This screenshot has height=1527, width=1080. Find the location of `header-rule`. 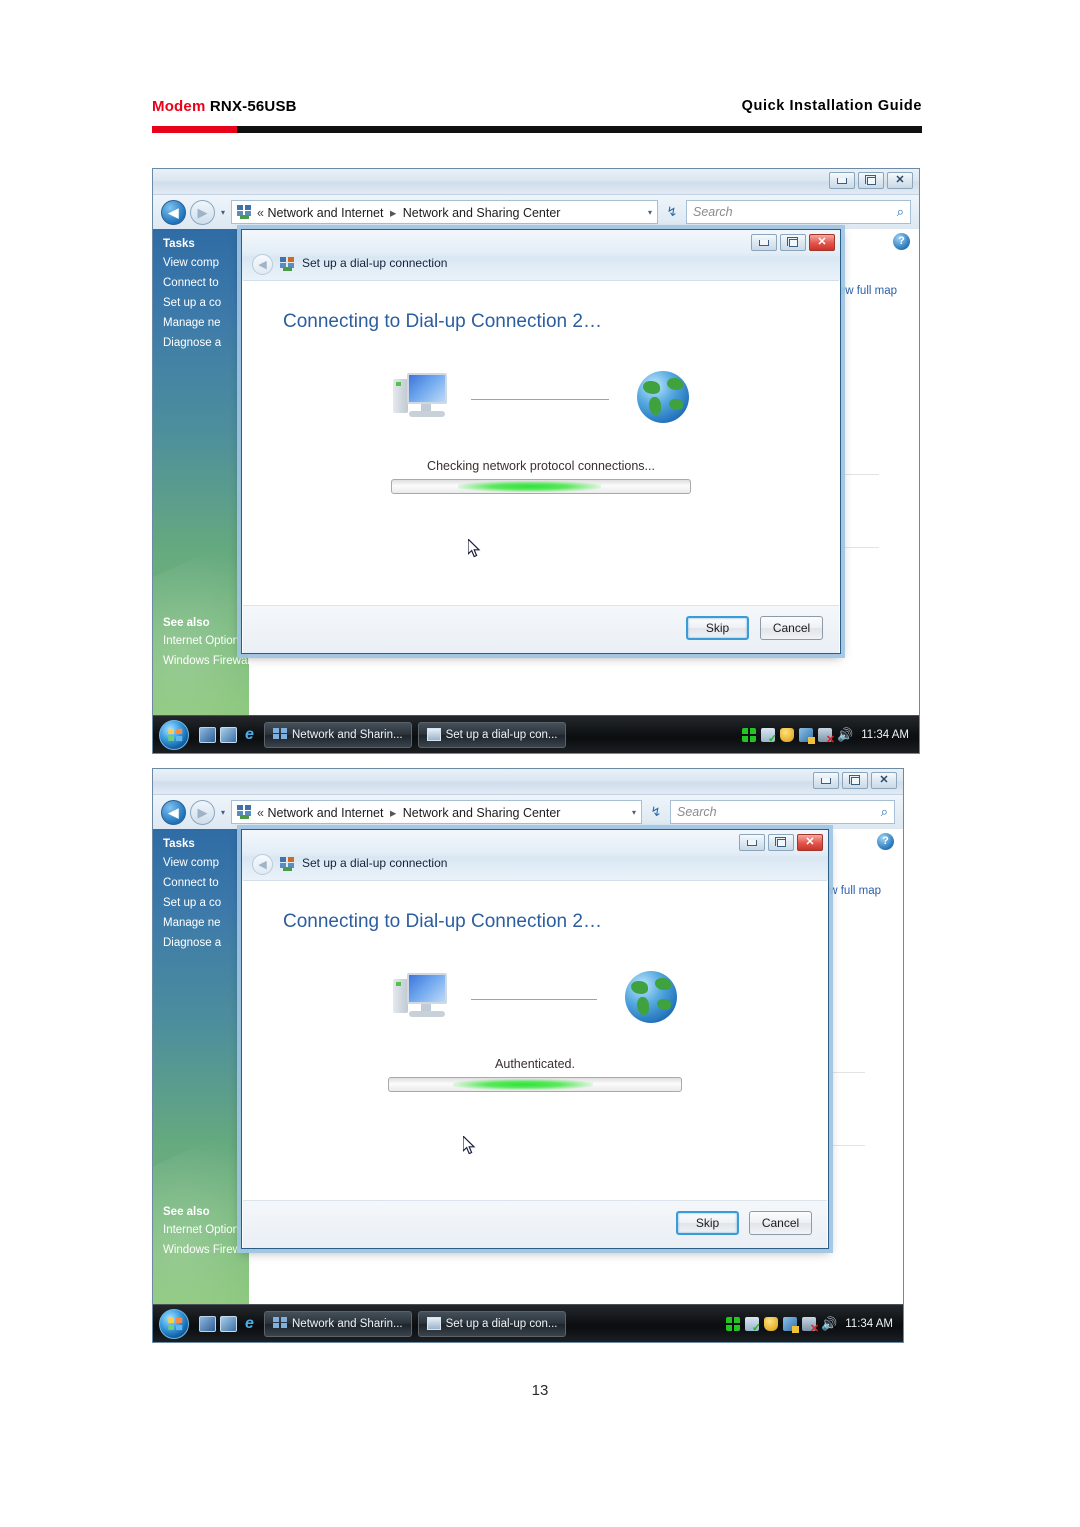

header-rule is located at coordinates (537, 129).